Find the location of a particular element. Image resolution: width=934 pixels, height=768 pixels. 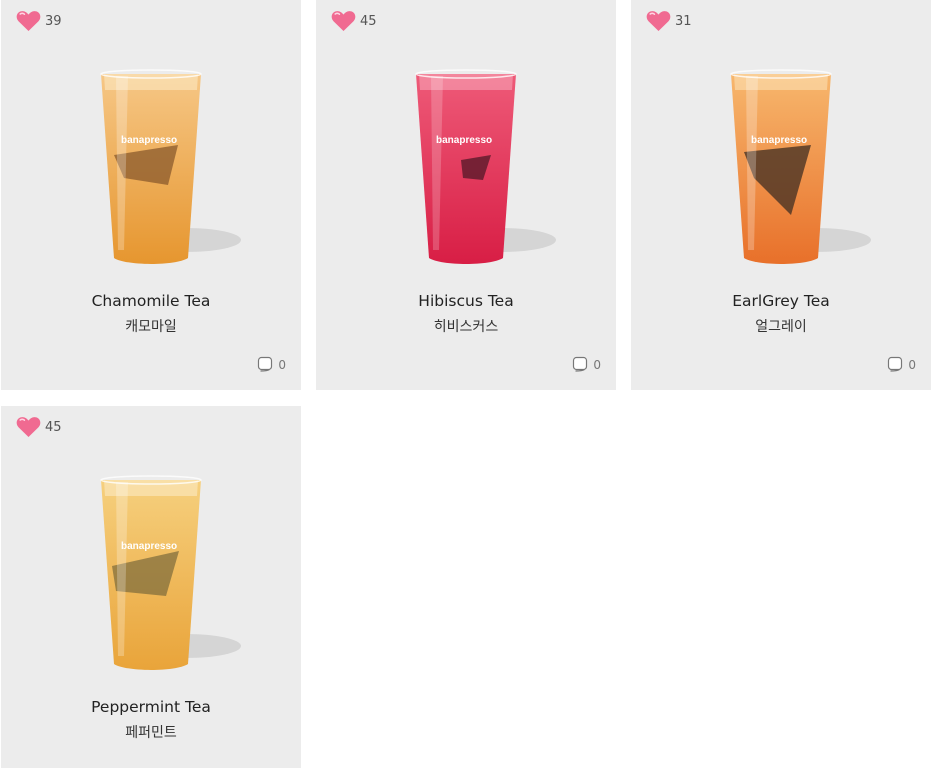

product-name-en: Hibiscus Tea is located at coordinates (466, 301).